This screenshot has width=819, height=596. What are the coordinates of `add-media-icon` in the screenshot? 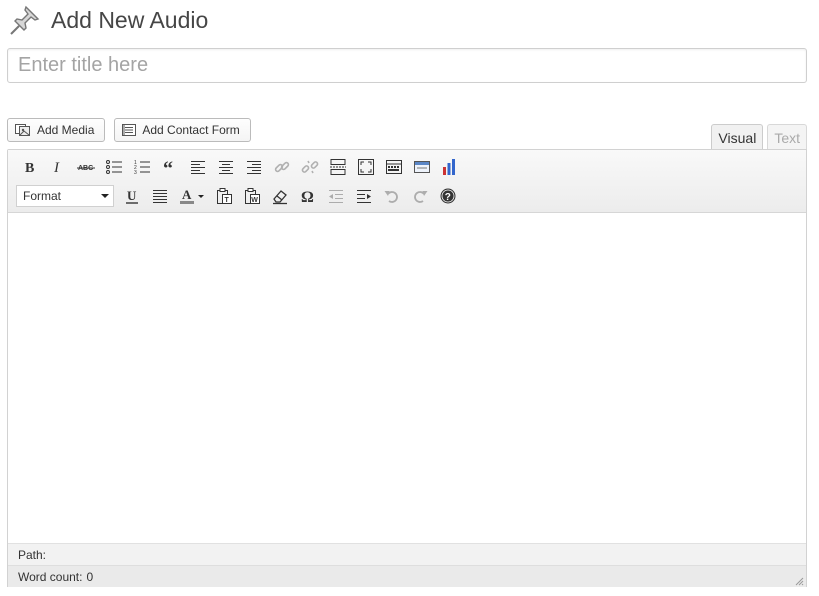 It's located at (23, 130).